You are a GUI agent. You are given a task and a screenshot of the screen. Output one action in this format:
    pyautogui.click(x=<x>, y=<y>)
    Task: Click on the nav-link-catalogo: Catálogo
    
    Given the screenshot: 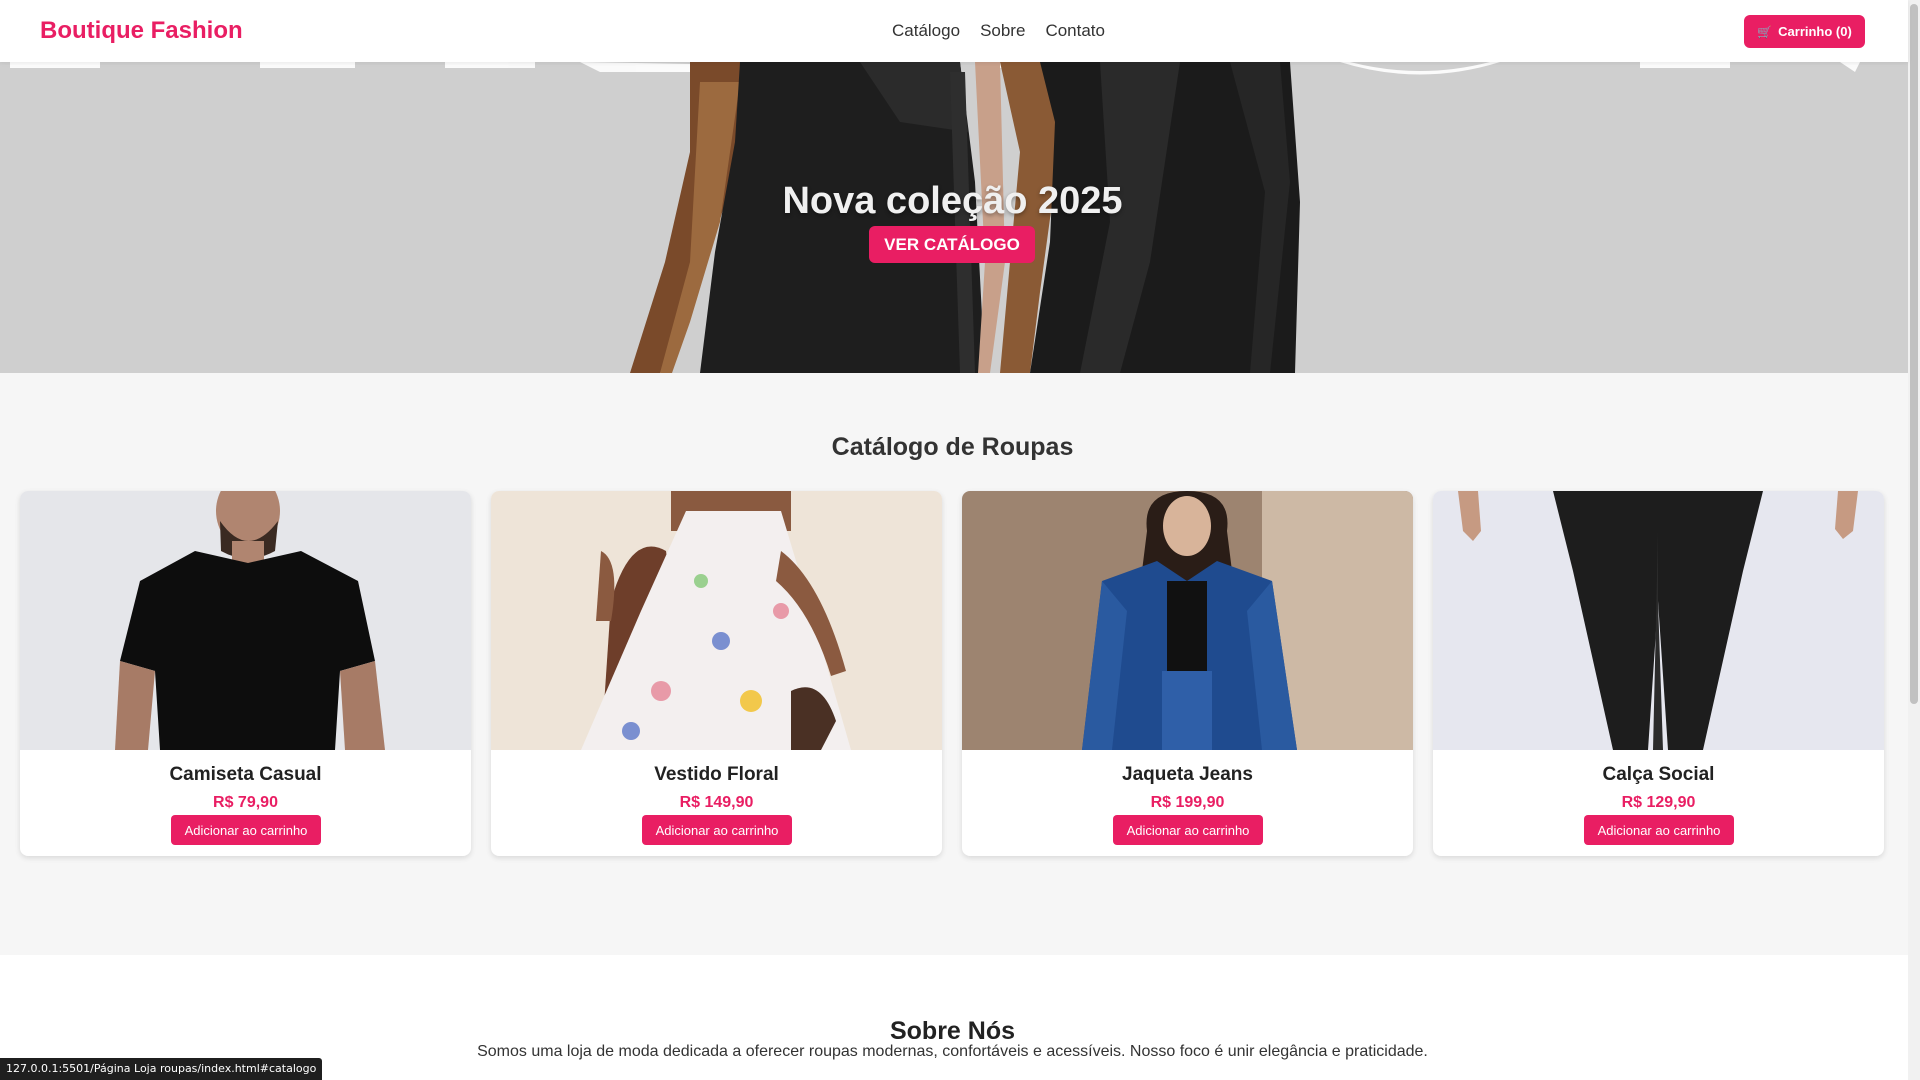 What is the action you would take?
    pyautogui.click(x=926, y=31)
    